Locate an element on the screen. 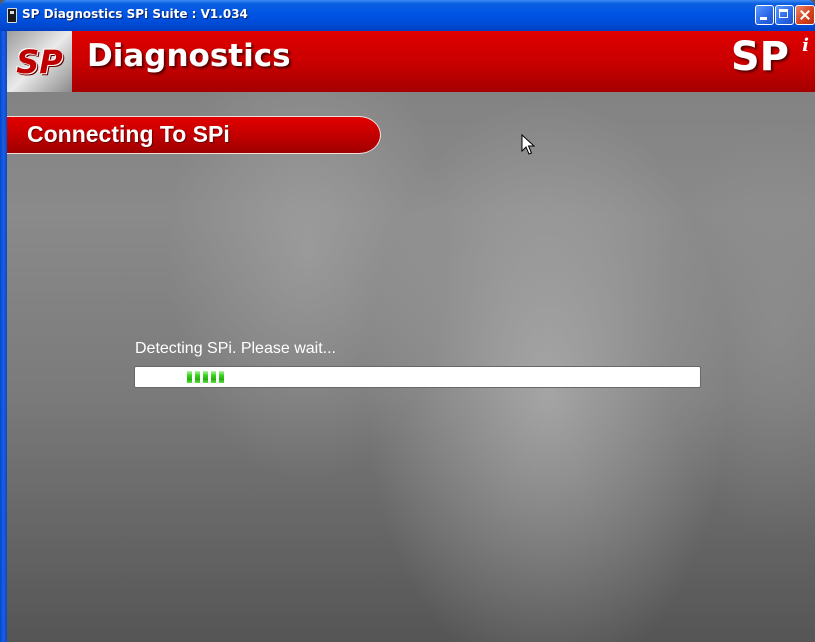  mouse-pointer-icon is located at coordinates (528, 144).